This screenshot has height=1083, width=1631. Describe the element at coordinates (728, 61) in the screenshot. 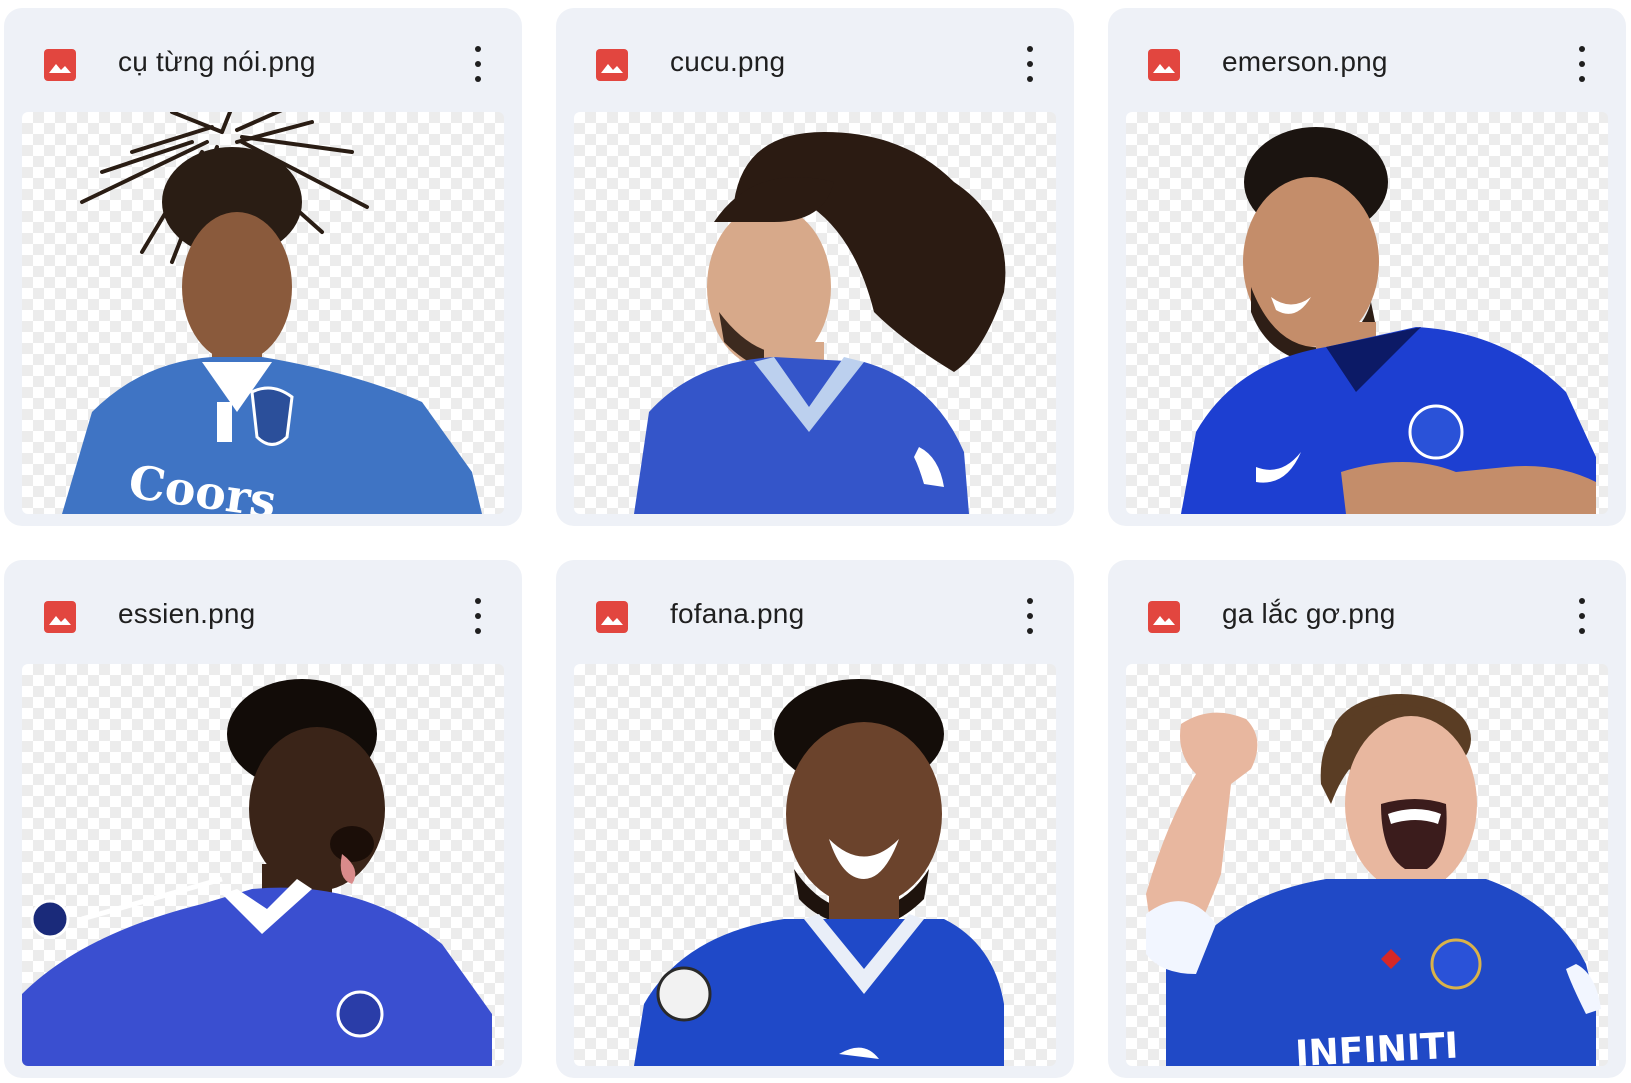

I see `file-name: cucu.png` at that location.